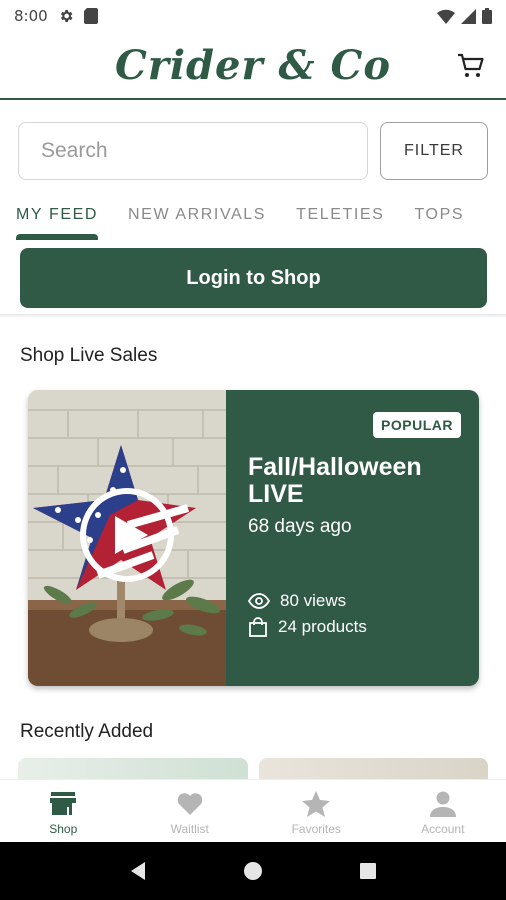 This screenshot has width=506, height=900. I want to click on sd-card-icon, so click(90, 16).